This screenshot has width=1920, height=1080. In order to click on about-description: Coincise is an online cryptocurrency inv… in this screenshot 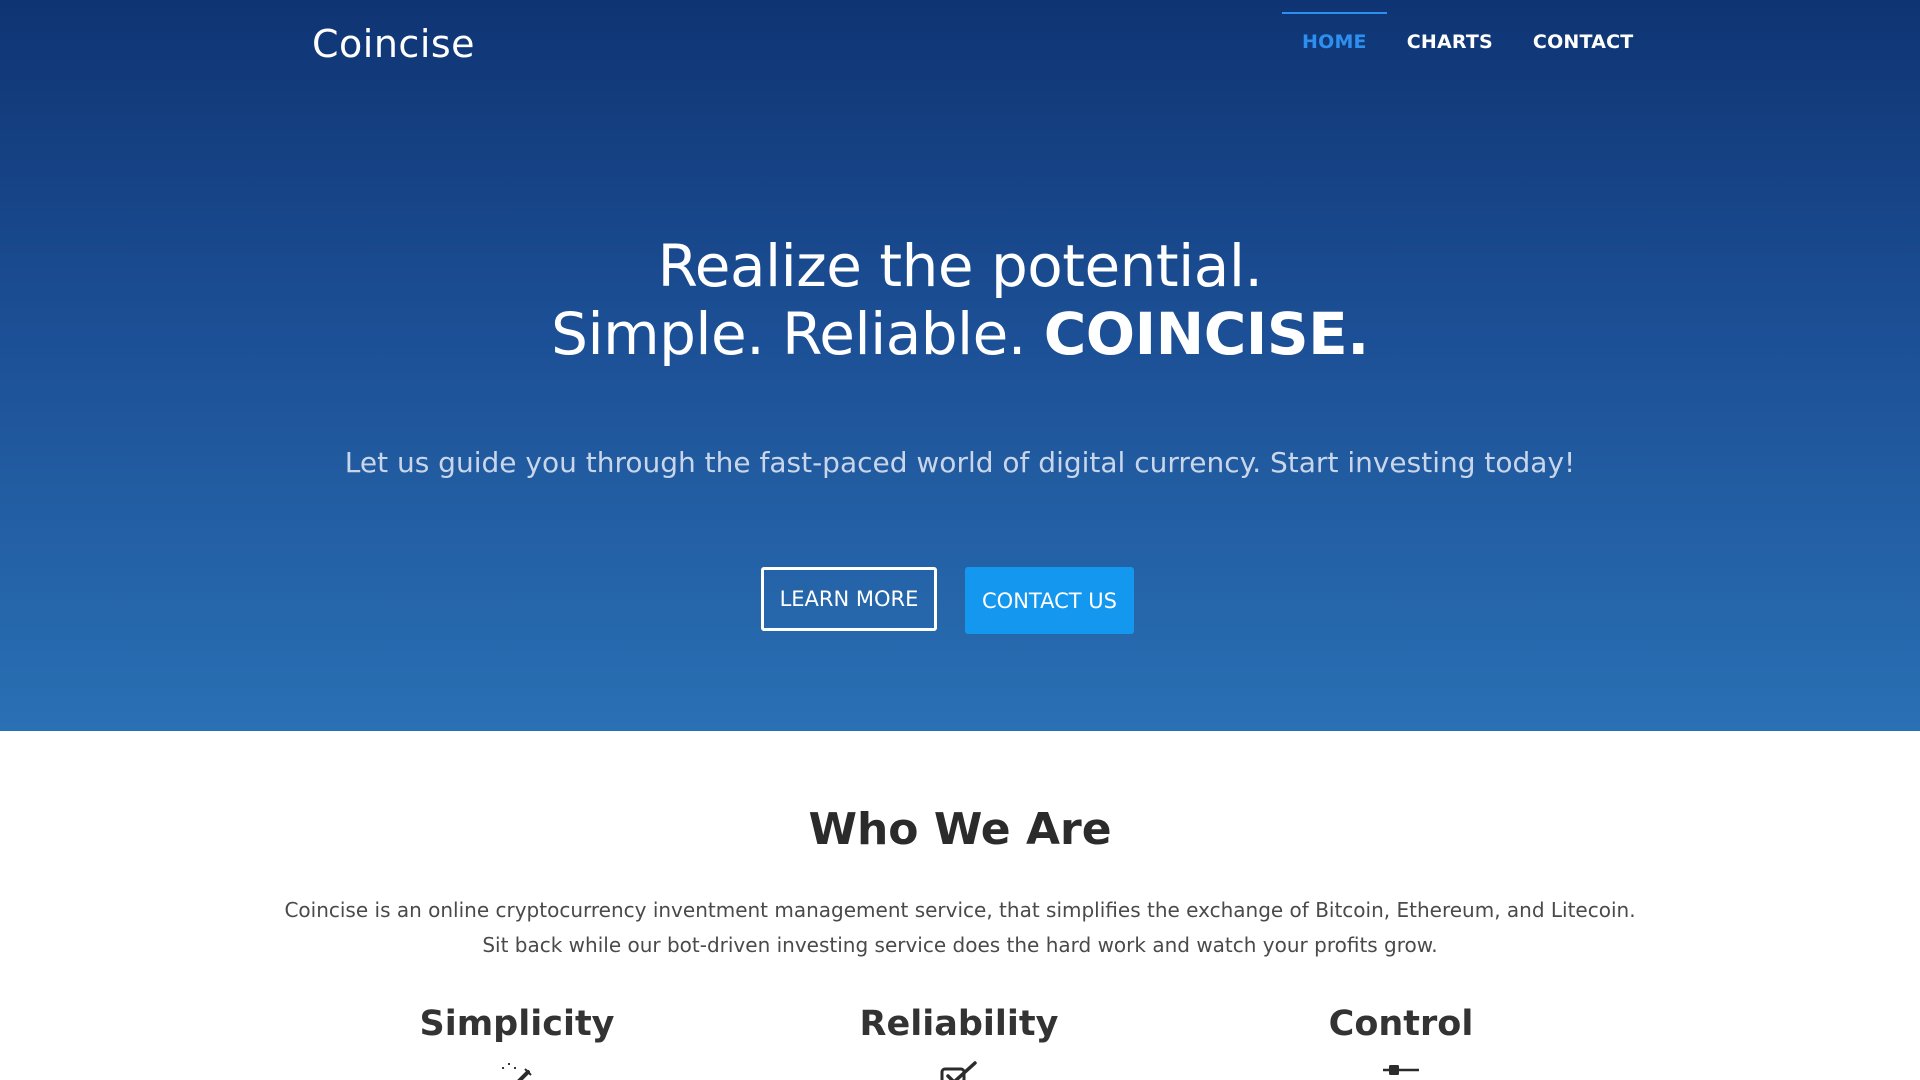, I will do `click(960, 928)`.